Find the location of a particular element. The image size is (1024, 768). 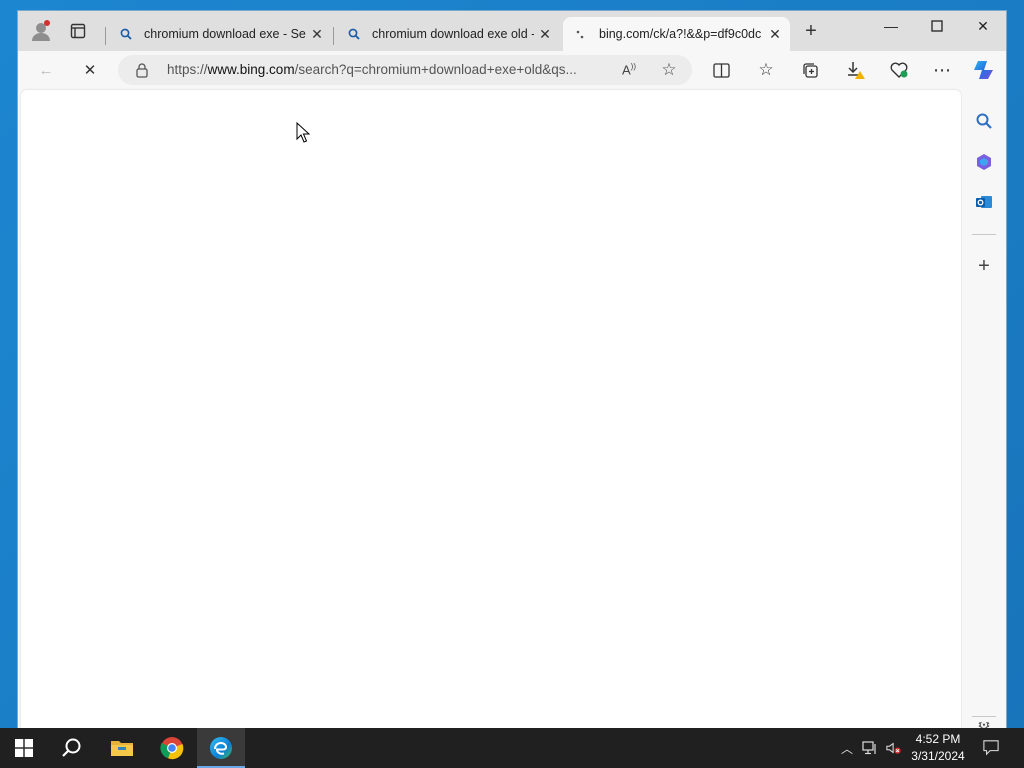

tab-1: chromium download exe - Sea ✕ is located at coordinates (220, 34).